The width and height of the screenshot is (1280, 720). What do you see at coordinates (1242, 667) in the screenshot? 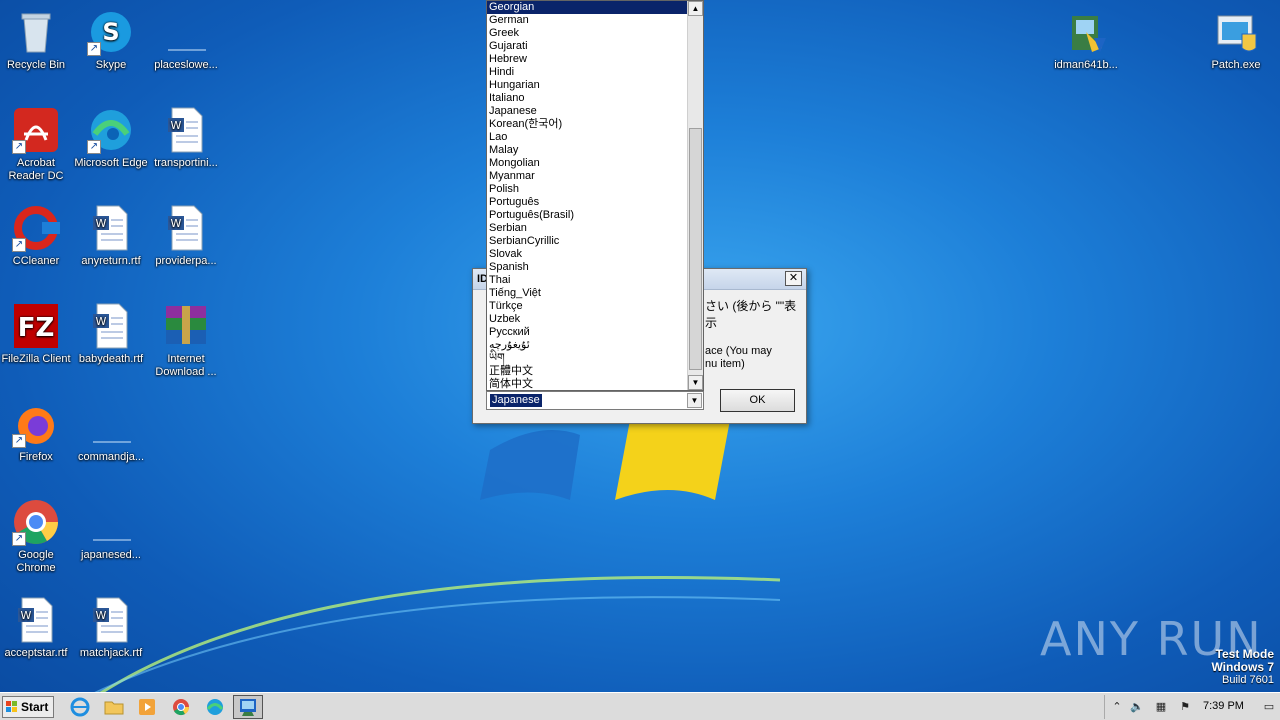
I see `test-mode-line2: Windows 7` at bounding box center [1242, 667].